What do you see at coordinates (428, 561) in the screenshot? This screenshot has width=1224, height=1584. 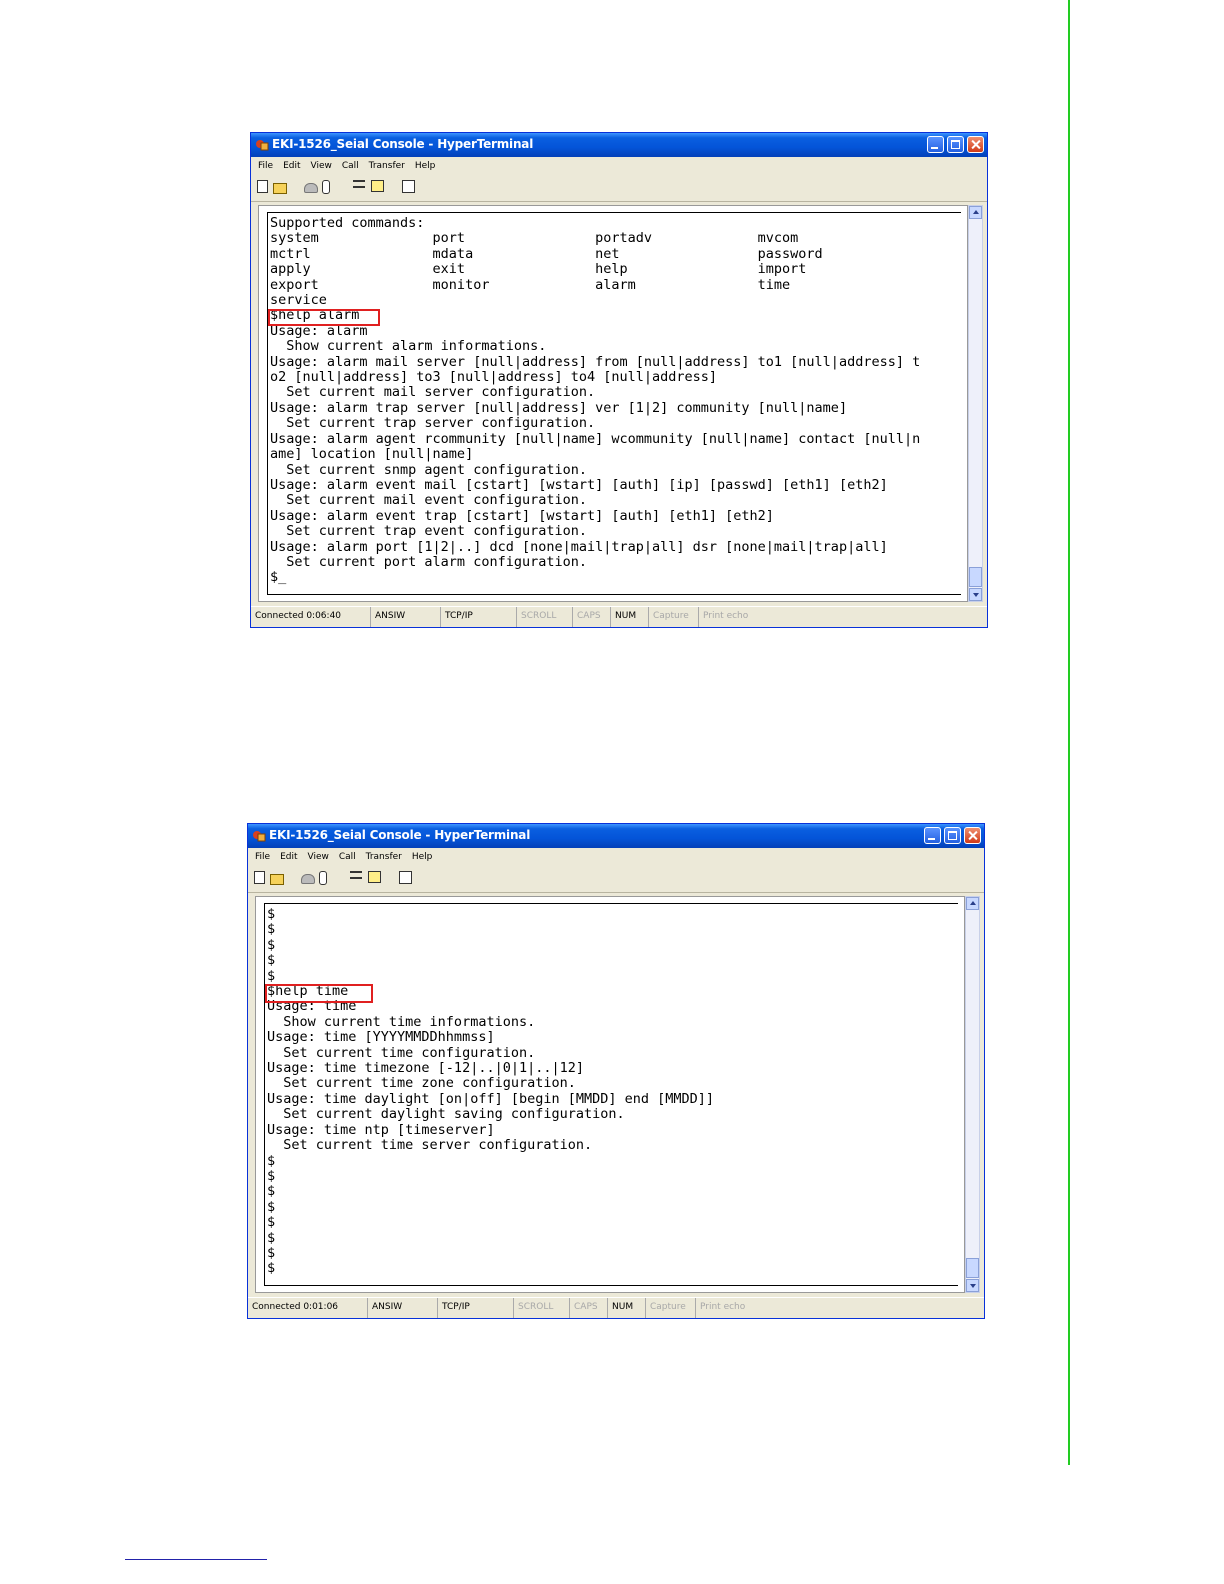 I see `terminal-line: Set current port alarm configuration.` at bounding box center [428, 561].